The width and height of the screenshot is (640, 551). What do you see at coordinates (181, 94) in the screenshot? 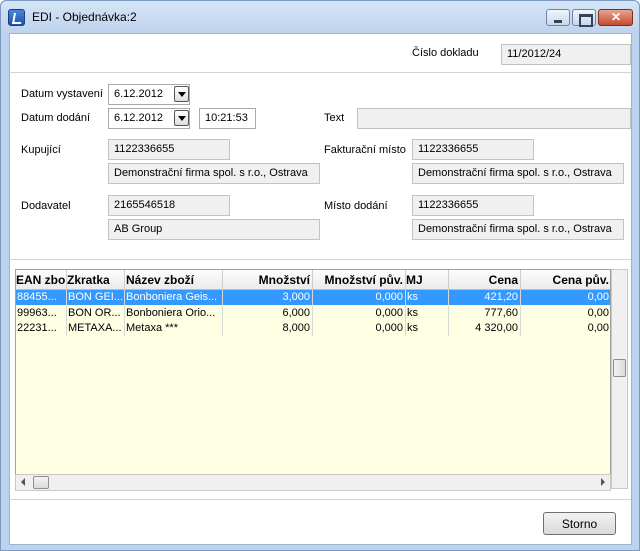
I see `datum-vystaveni-dropdown-icon` at bounding box center [181, 94].